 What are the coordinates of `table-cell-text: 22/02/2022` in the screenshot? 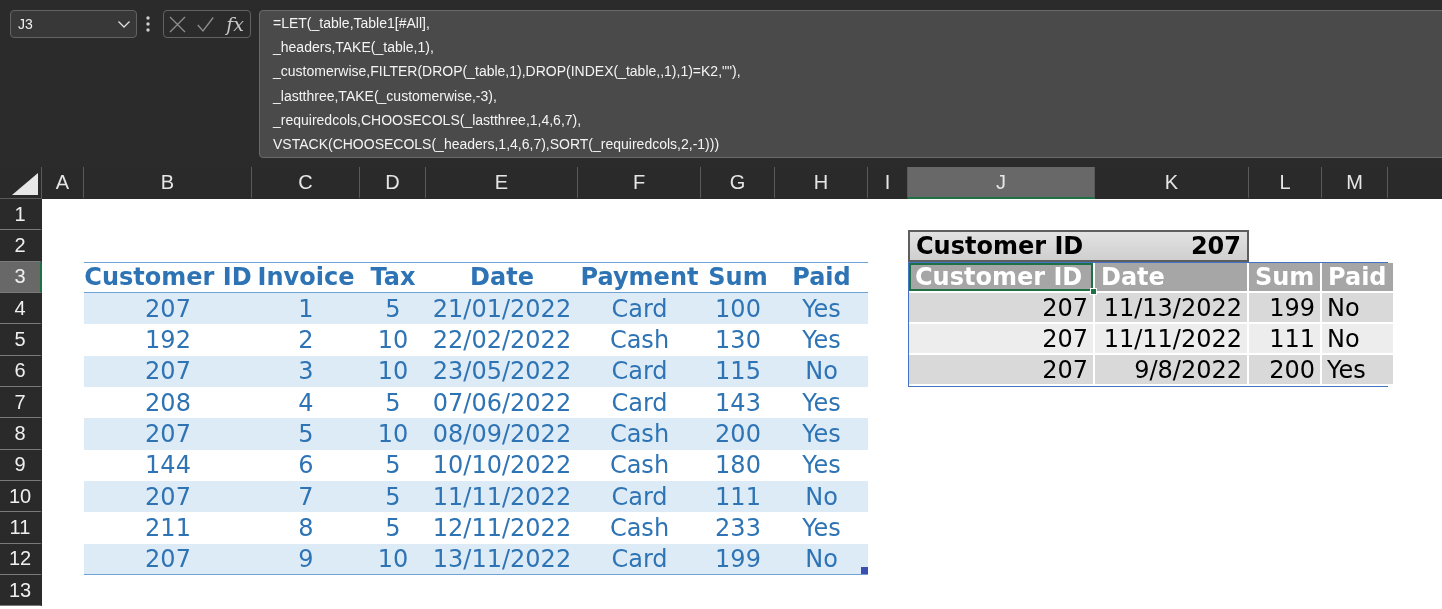 It's located at (502, 340).